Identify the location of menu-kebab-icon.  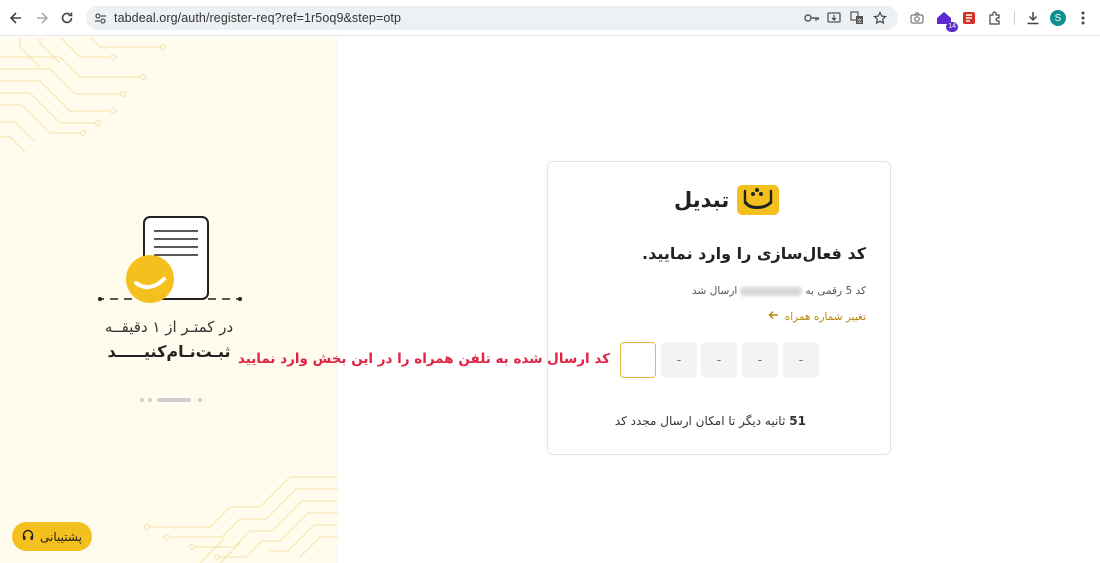
(1083, 18).